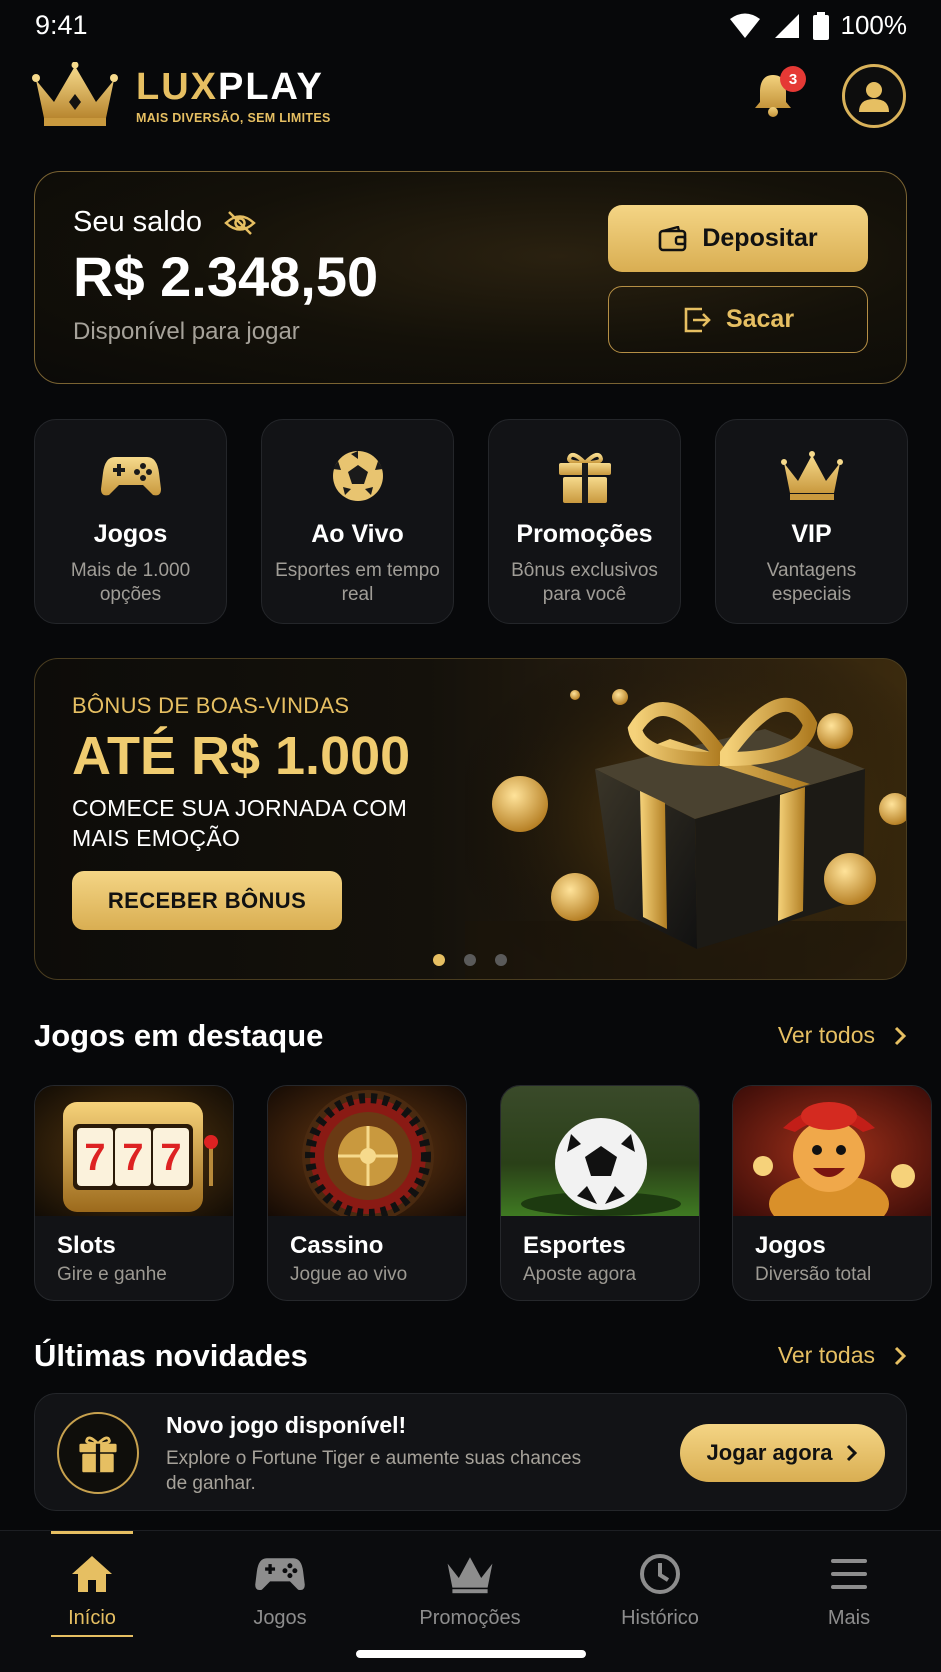 Image resolution: width=941 pixels, height=1672 pixels. I want to click on app-header: LUXPLAY MAIS DIVERSÃO, SEM LIMITES 3, so click(470, 100).